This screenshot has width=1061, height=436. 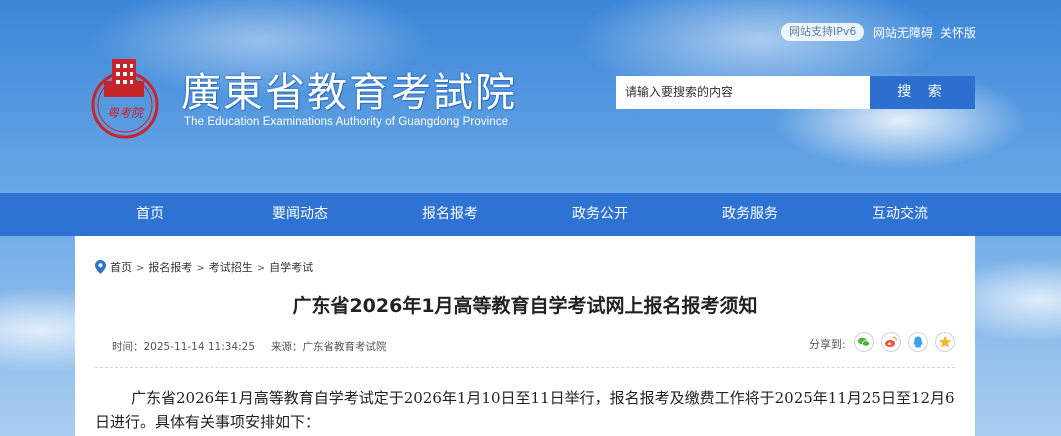 What do you see at coordinates (743, 92) in the screenshot?
I see `search-input: 请输入要搜索的内容` at bounding box center [743, 92].